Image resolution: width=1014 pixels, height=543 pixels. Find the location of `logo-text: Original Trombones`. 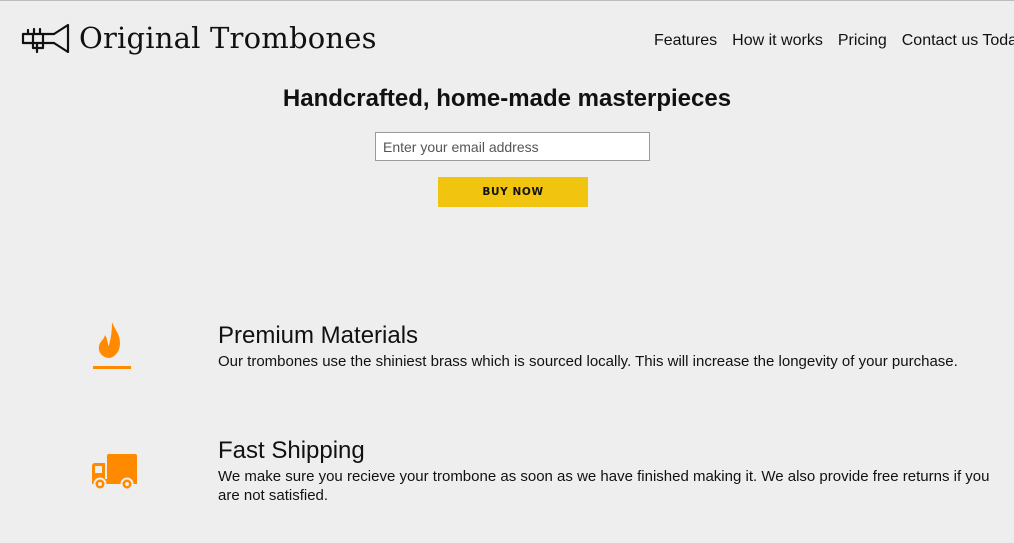

logo-text: Original Trombones is located at coordinates (228, 38).